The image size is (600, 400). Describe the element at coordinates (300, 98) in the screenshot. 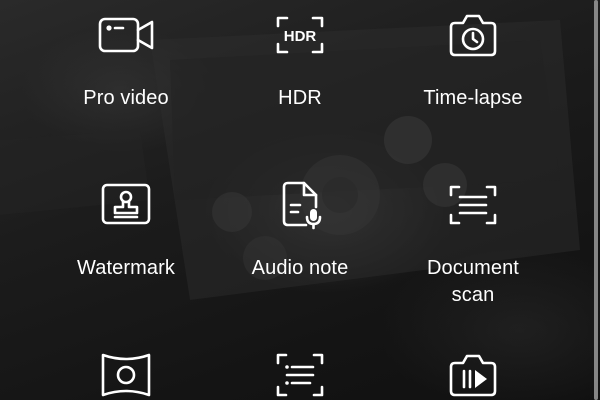

I see `mode-label: HDR` at that location.